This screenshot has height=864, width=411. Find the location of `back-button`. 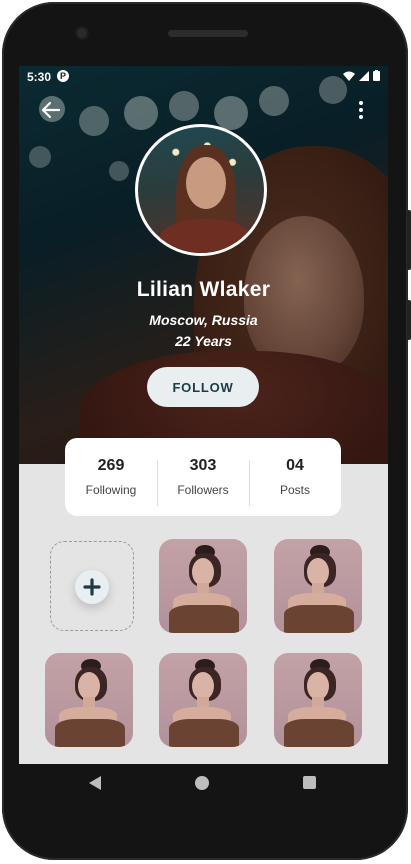

back-button is located at coordinates (51, 110).